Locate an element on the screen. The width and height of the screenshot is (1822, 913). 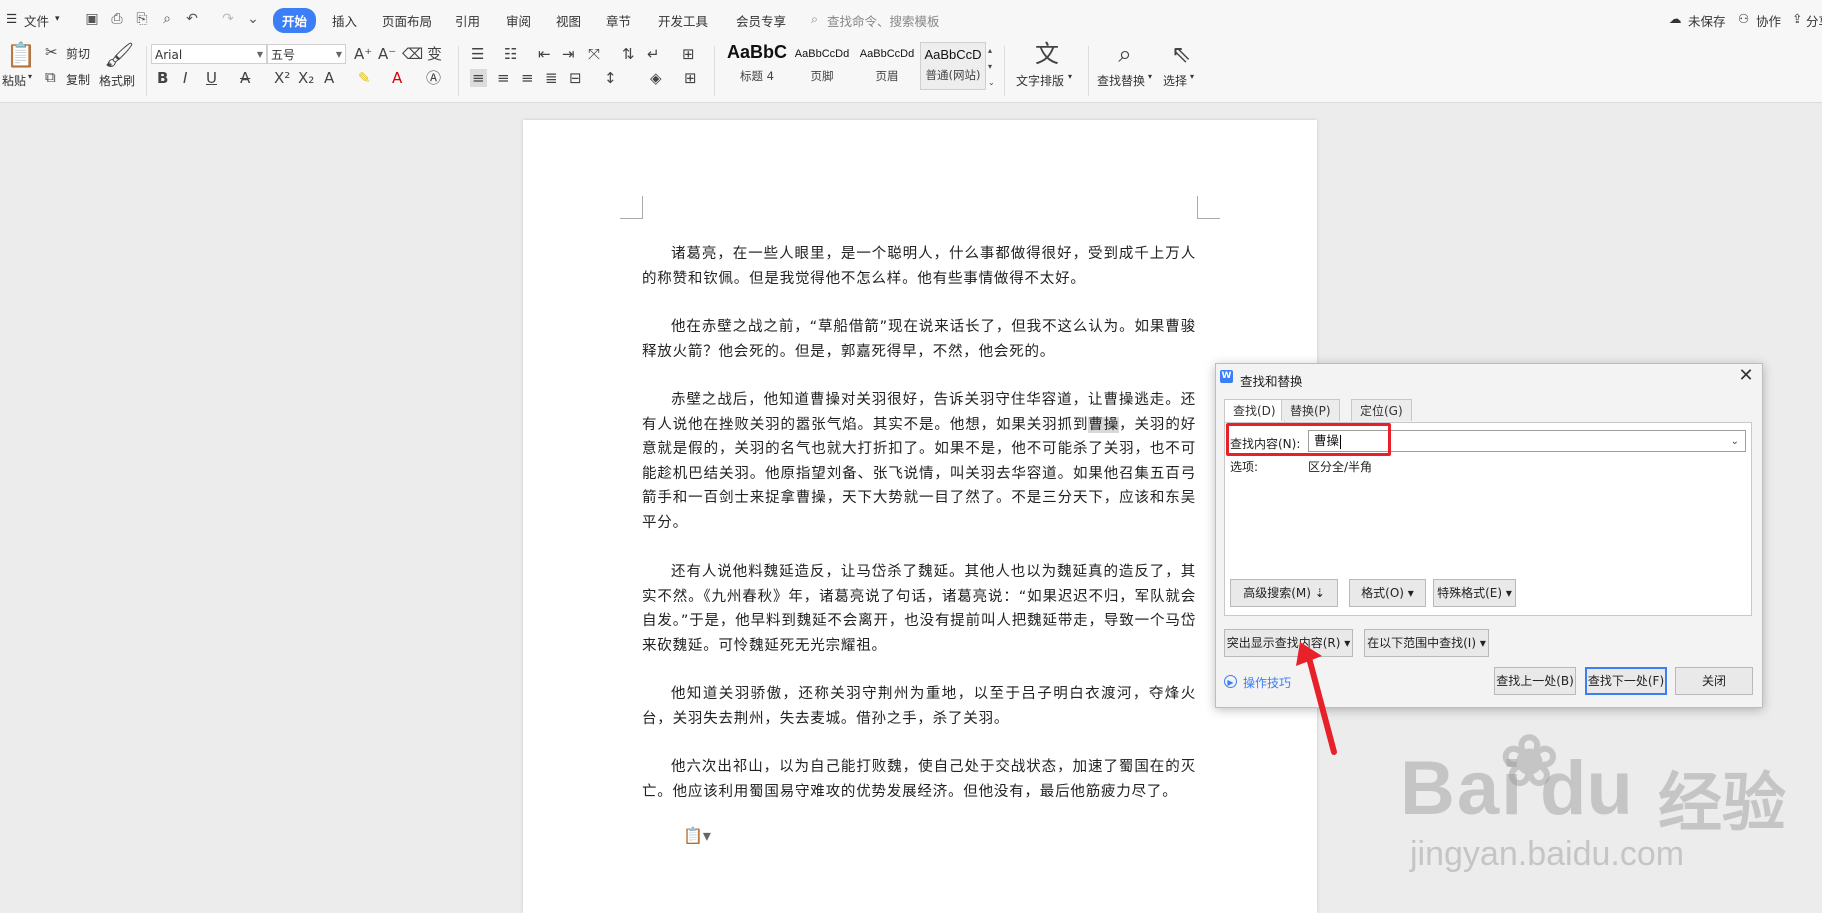
menu-file: 文件 is located at coordinates (36, 20).